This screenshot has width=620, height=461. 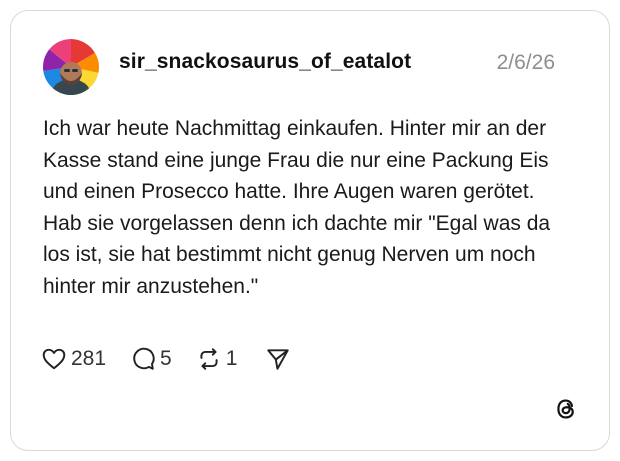 I want to click on like-button: 281, so click(x=73, y=359).